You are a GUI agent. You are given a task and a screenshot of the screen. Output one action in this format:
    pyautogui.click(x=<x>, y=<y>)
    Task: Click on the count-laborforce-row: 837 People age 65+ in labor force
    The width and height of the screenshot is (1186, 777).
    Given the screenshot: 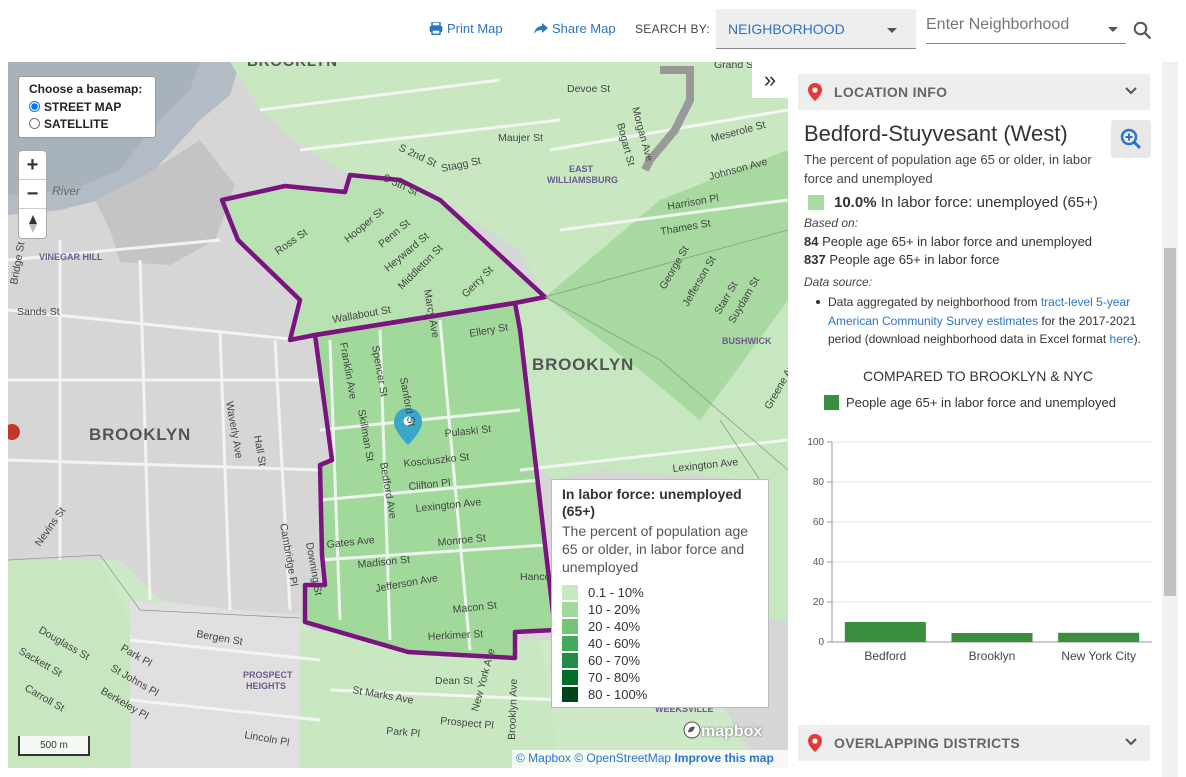 What is the action you would take?
    pyautogui.click(x=902, y=259)
    